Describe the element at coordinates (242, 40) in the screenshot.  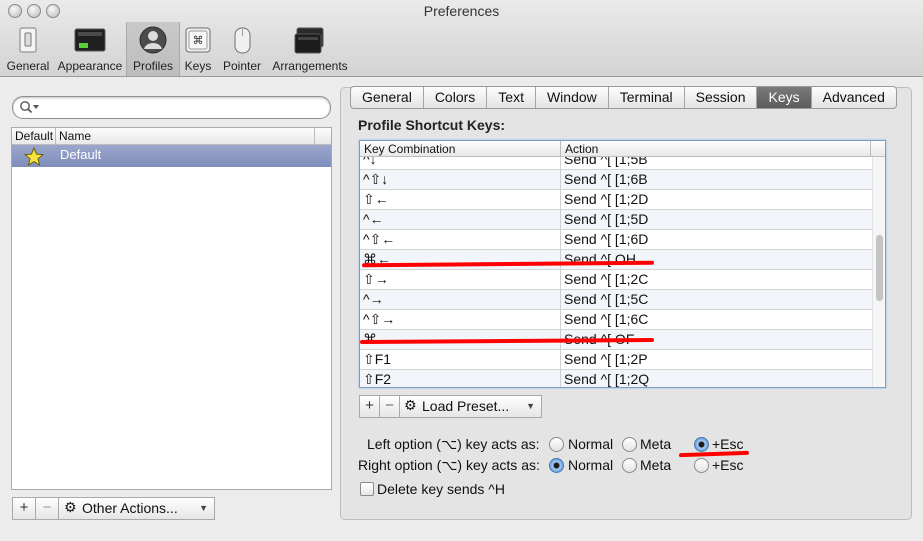
I see `pointer-mouse-icon` at that location.